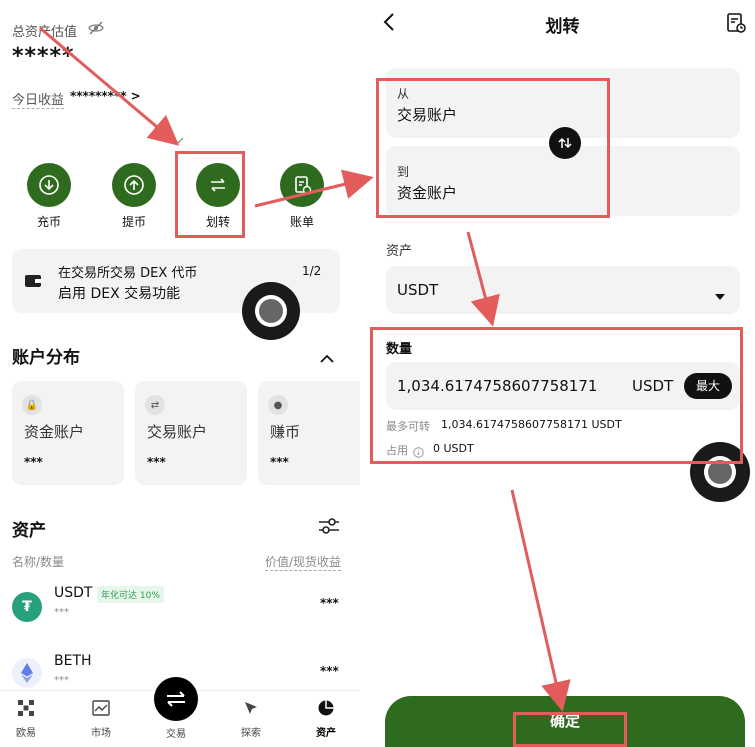 The width and height of the screenshot is (755, 747). Describe the element at coordinates (540, 600) in the screenshot. I see `arrow-to-confirm` at that location.